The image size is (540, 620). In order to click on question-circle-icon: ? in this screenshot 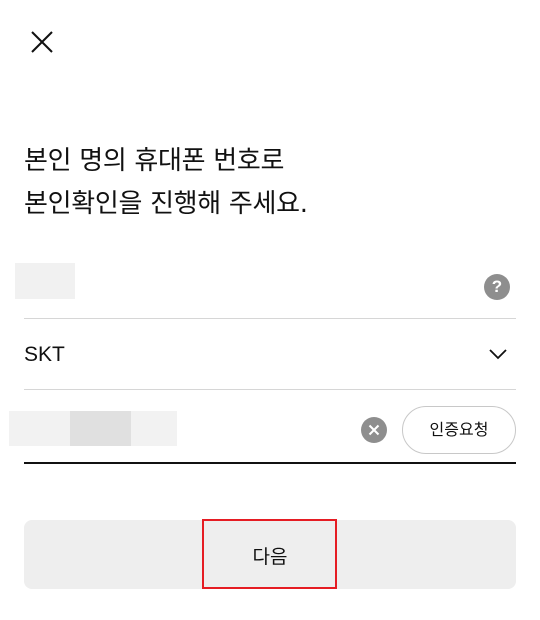, I will do `click(497, 287)`.